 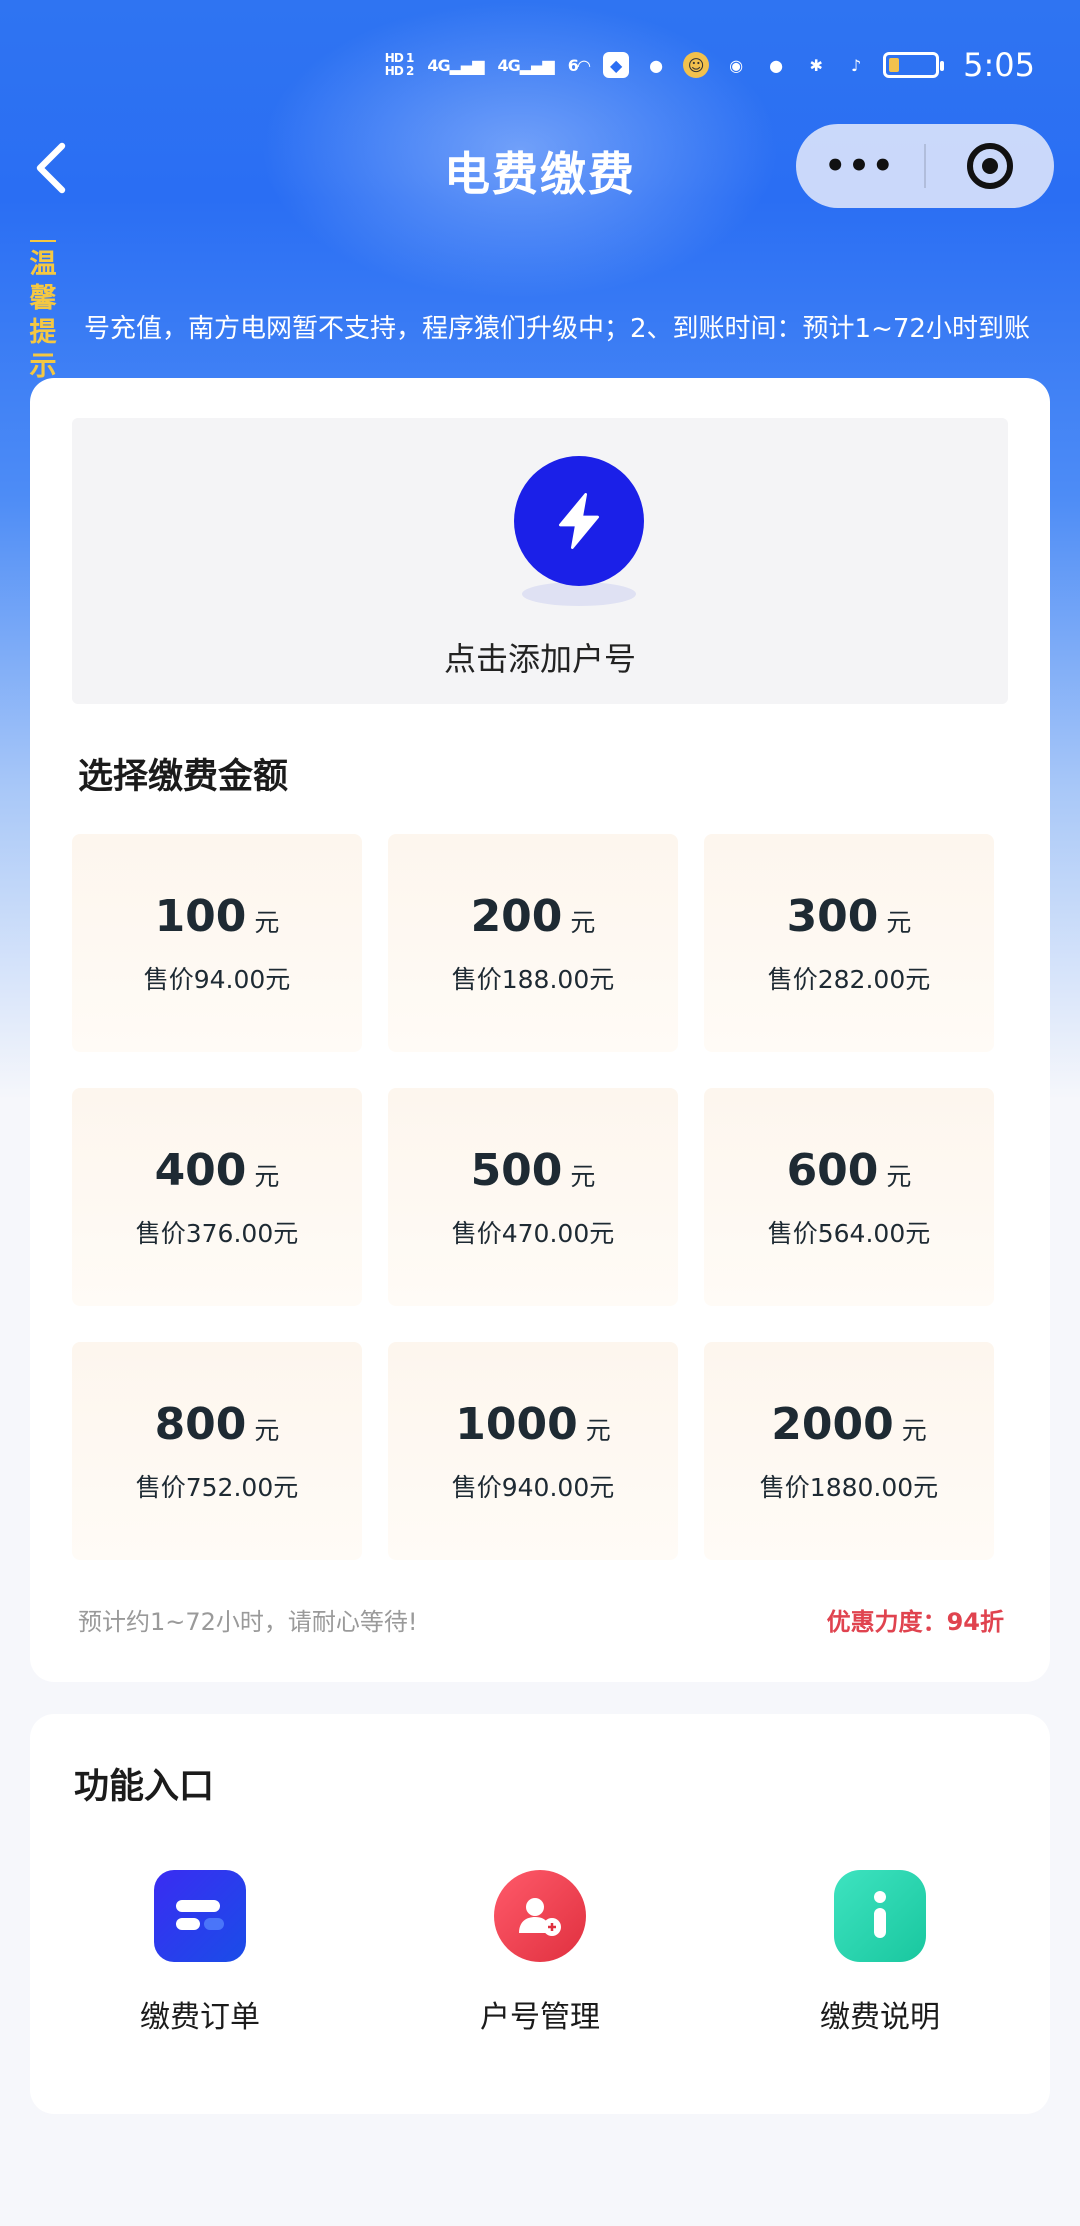 What do you see at coordinates (849, 979) in the screenshot?
I see `amount-price: 售价282.00元` at bounding box center [849, 979].